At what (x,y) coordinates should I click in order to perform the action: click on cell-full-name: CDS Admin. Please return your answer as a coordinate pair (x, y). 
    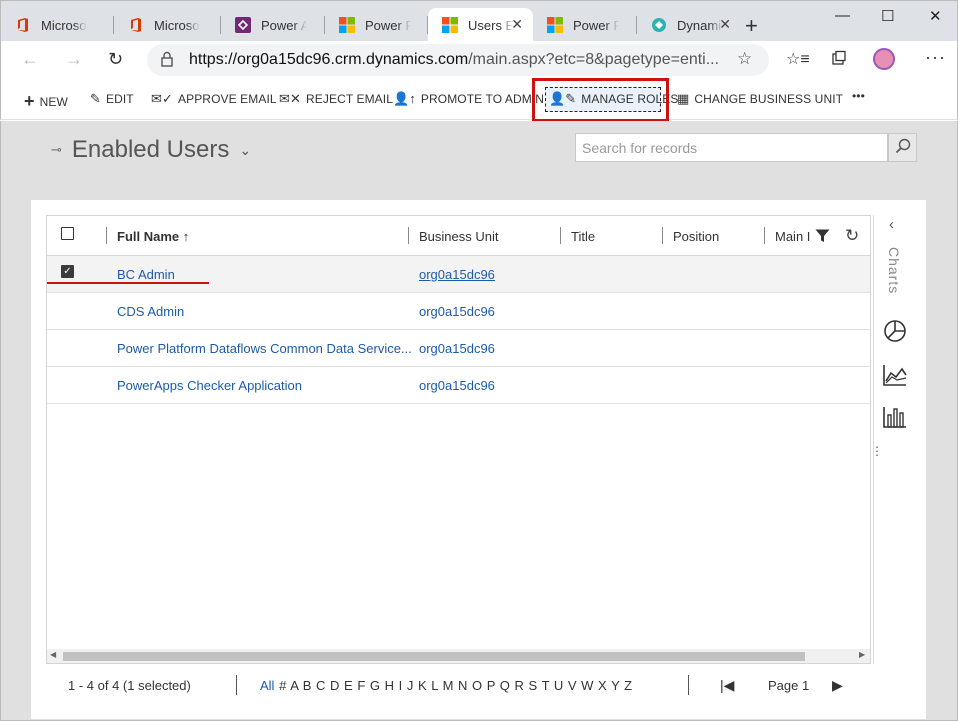
    Looking at the image, I should click on (150, 311).